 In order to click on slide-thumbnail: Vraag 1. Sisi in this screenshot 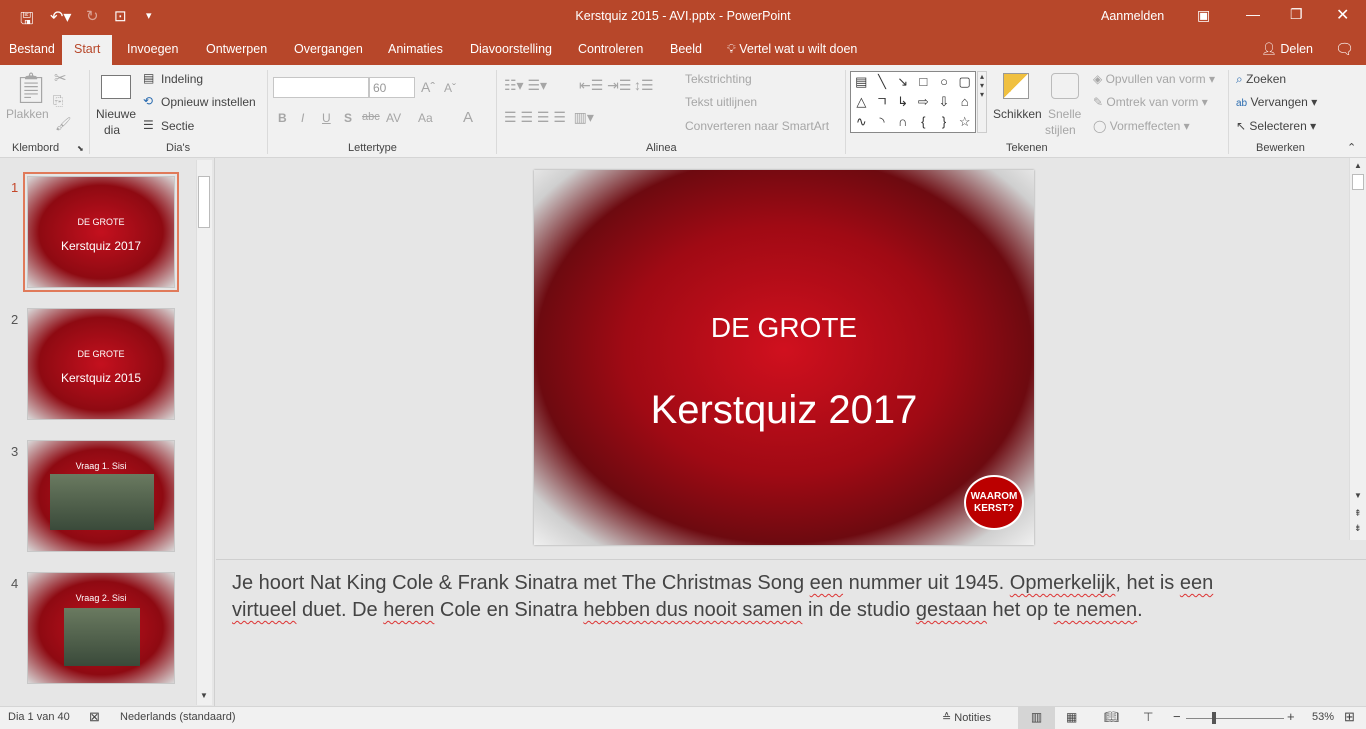, I will do `click(101, 496)`.